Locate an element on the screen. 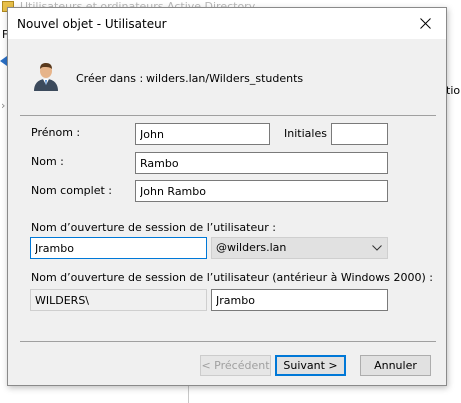 The height and width of the screenshot is (403, 461). dialog-titlebar: Nouvel objet - Utilisateur is located at coordinates (227, 23).